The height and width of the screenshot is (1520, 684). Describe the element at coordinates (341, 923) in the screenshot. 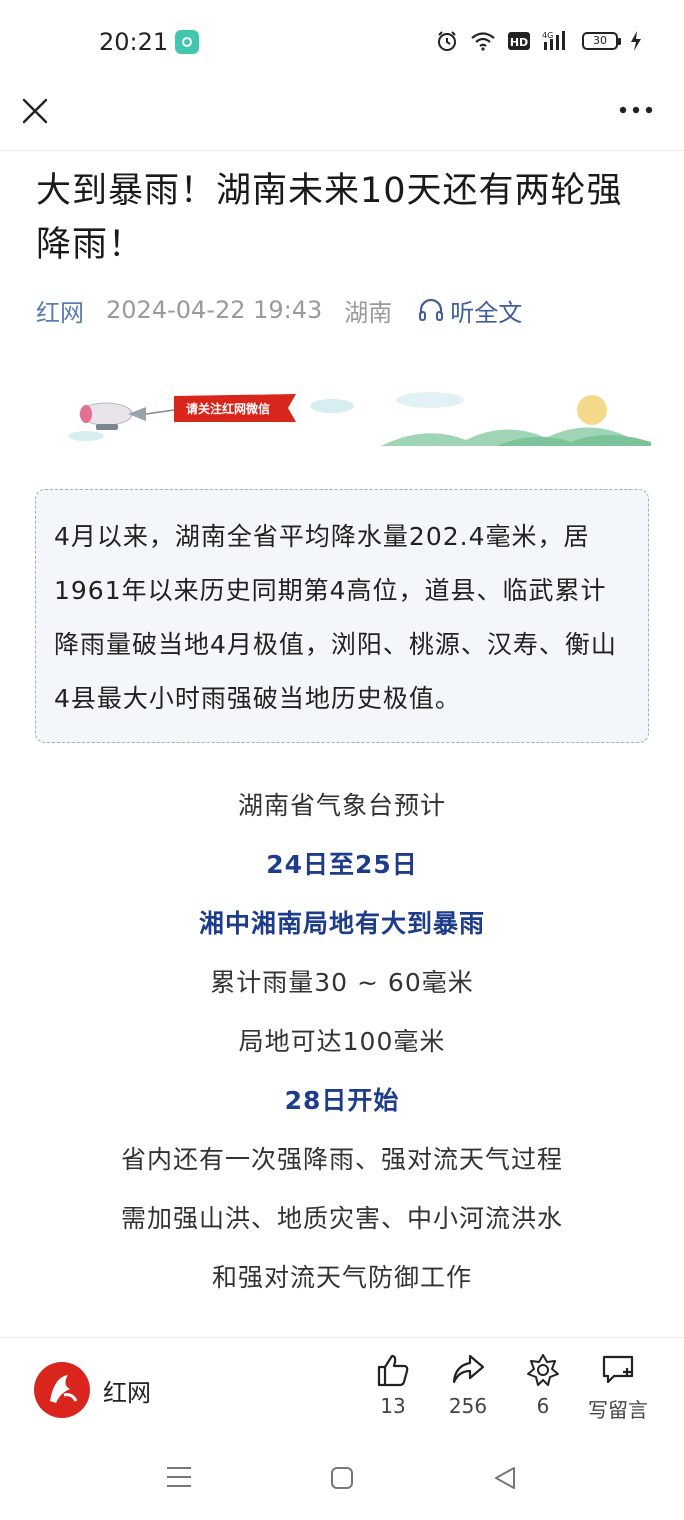

I see `forecast-line-emphasis: 湘中湘南局地有大到暴雨` at that location.